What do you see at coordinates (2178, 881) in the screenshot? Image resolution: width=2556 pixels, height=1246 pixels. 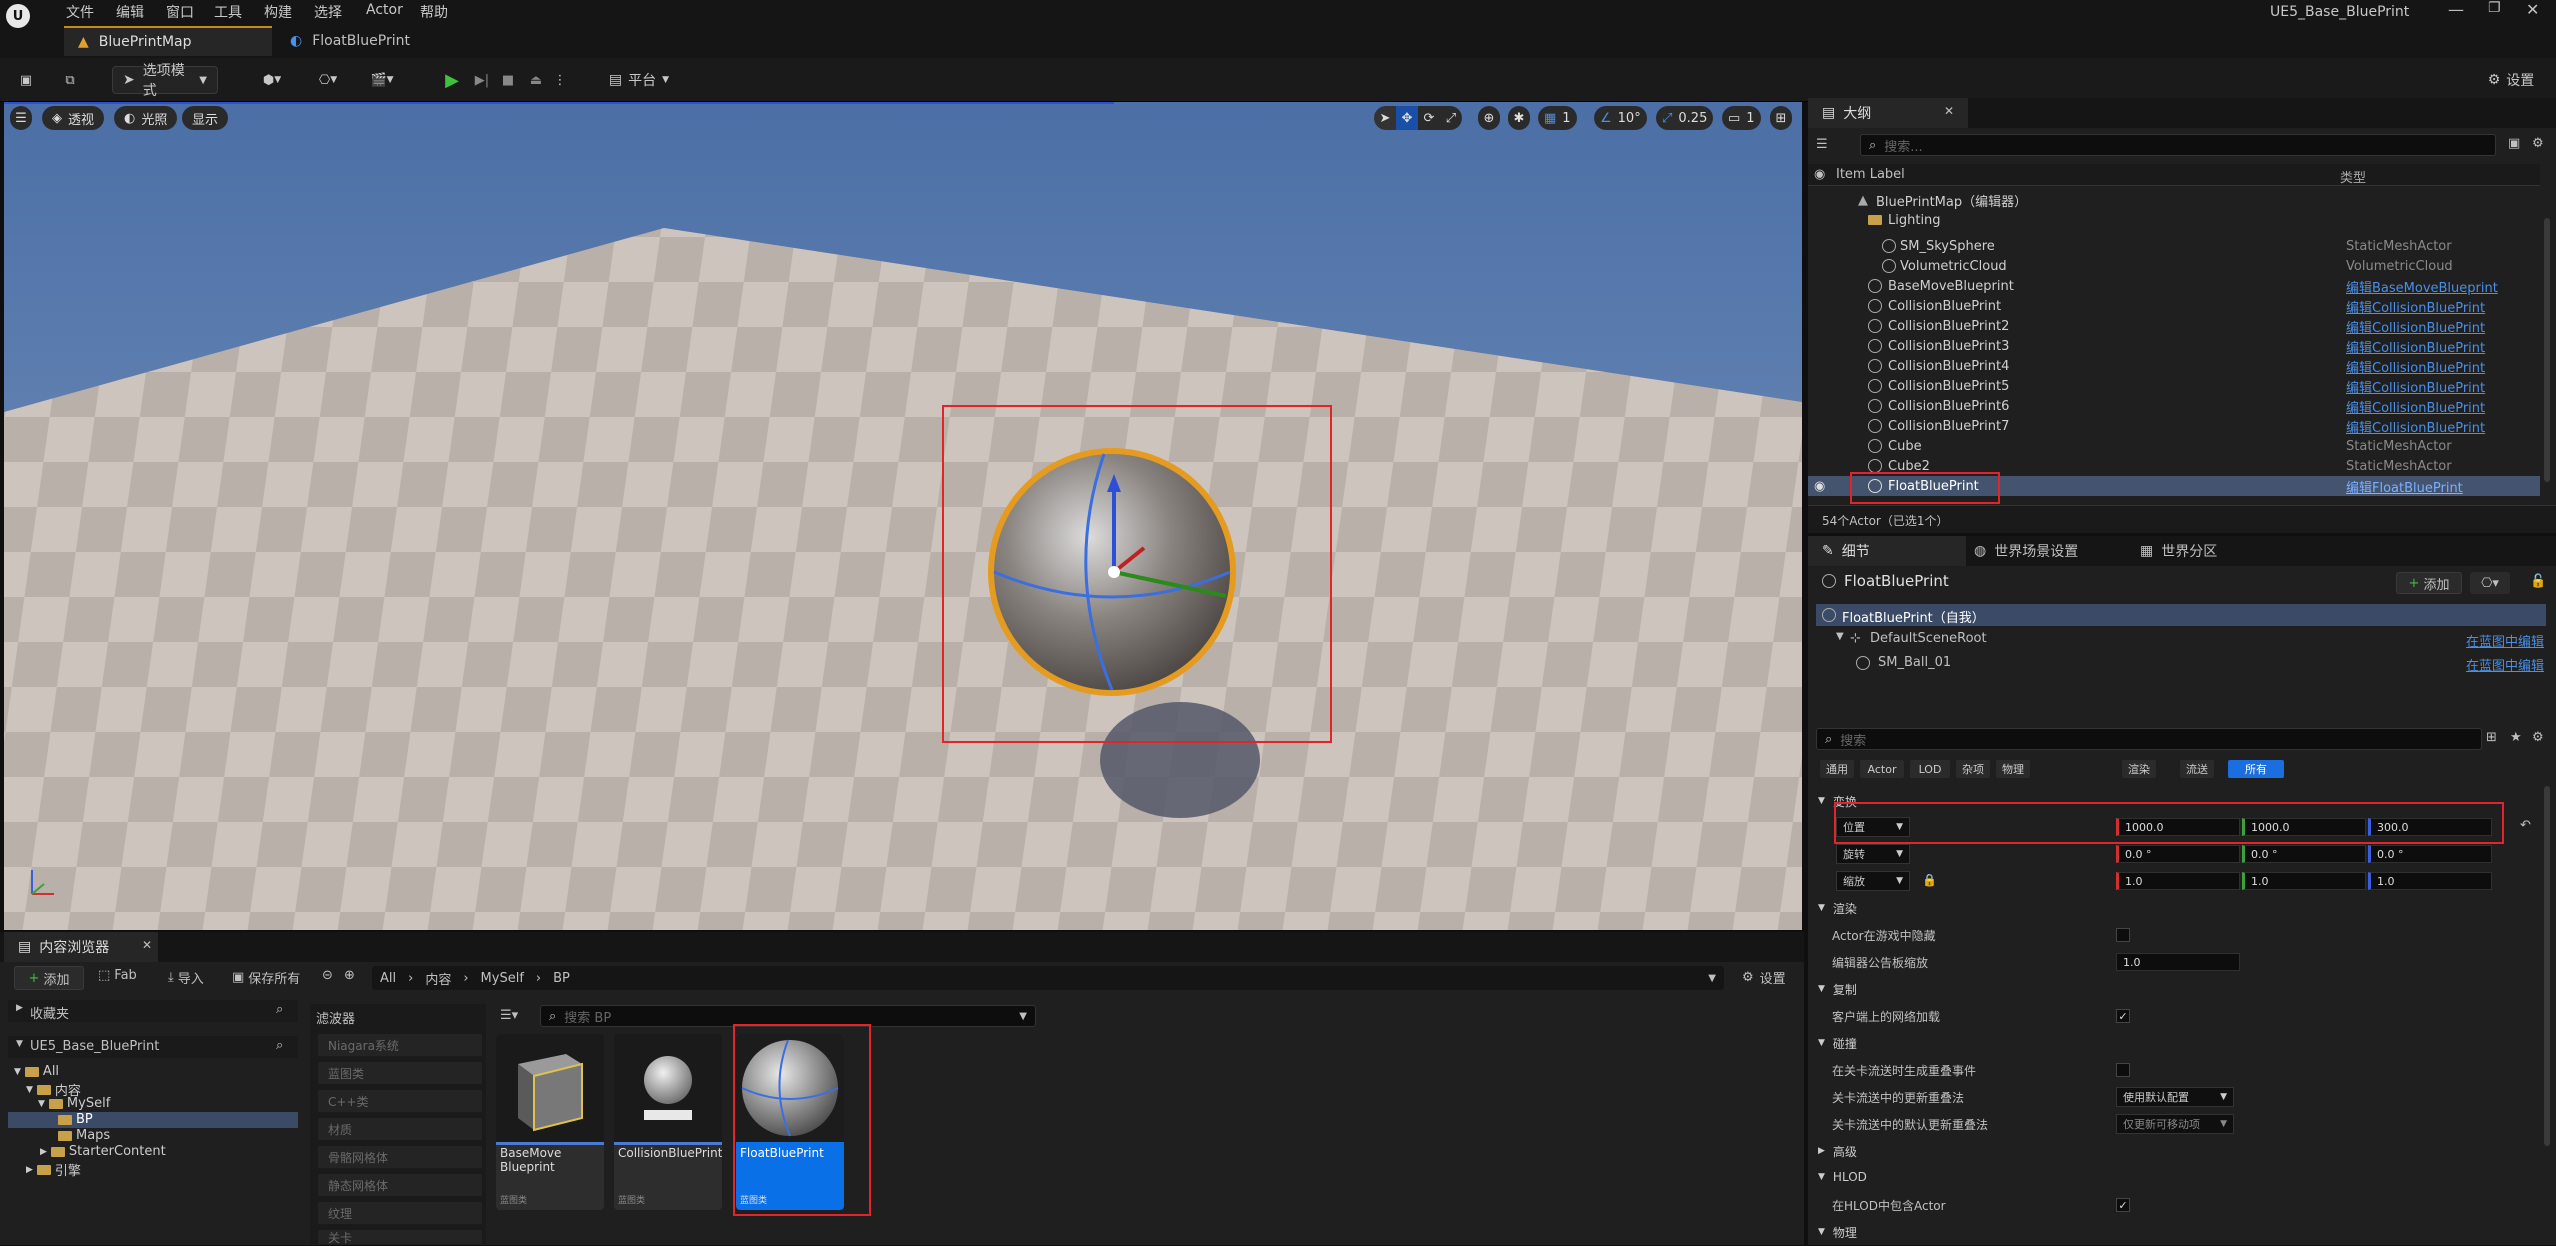 I see `scale-x-field: 1.0` at bounding box center [2178, 881].